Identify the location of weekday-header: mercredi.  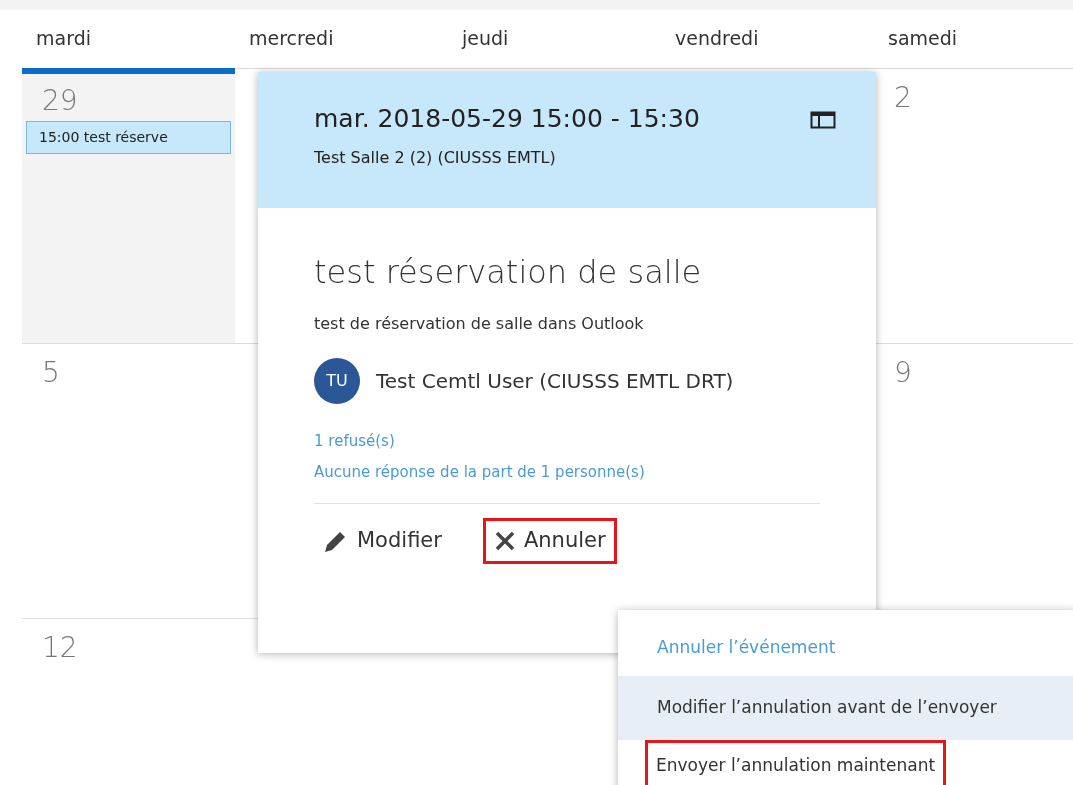
(291, 38).